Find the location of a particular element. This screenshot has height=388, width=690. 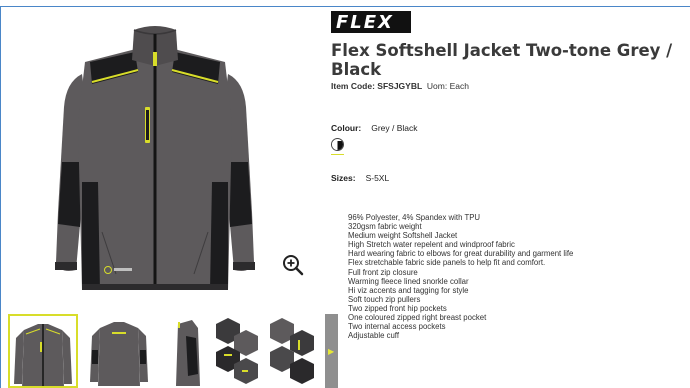

left-border is located at coordinates (0, 197).